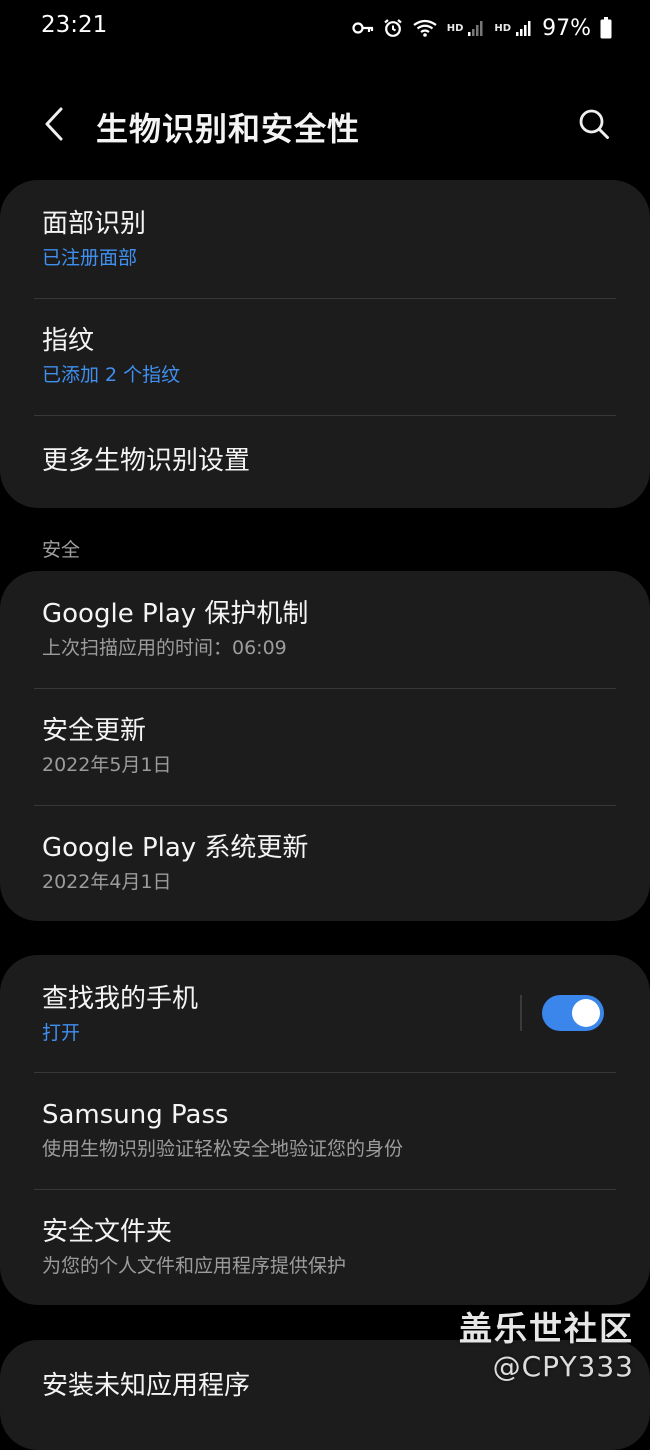 This screenshot has width=650, height=1450. Describe the element at coordinates (228, 129) in the screenshot. I see `page-title: 生物识别和安全性` at that location.